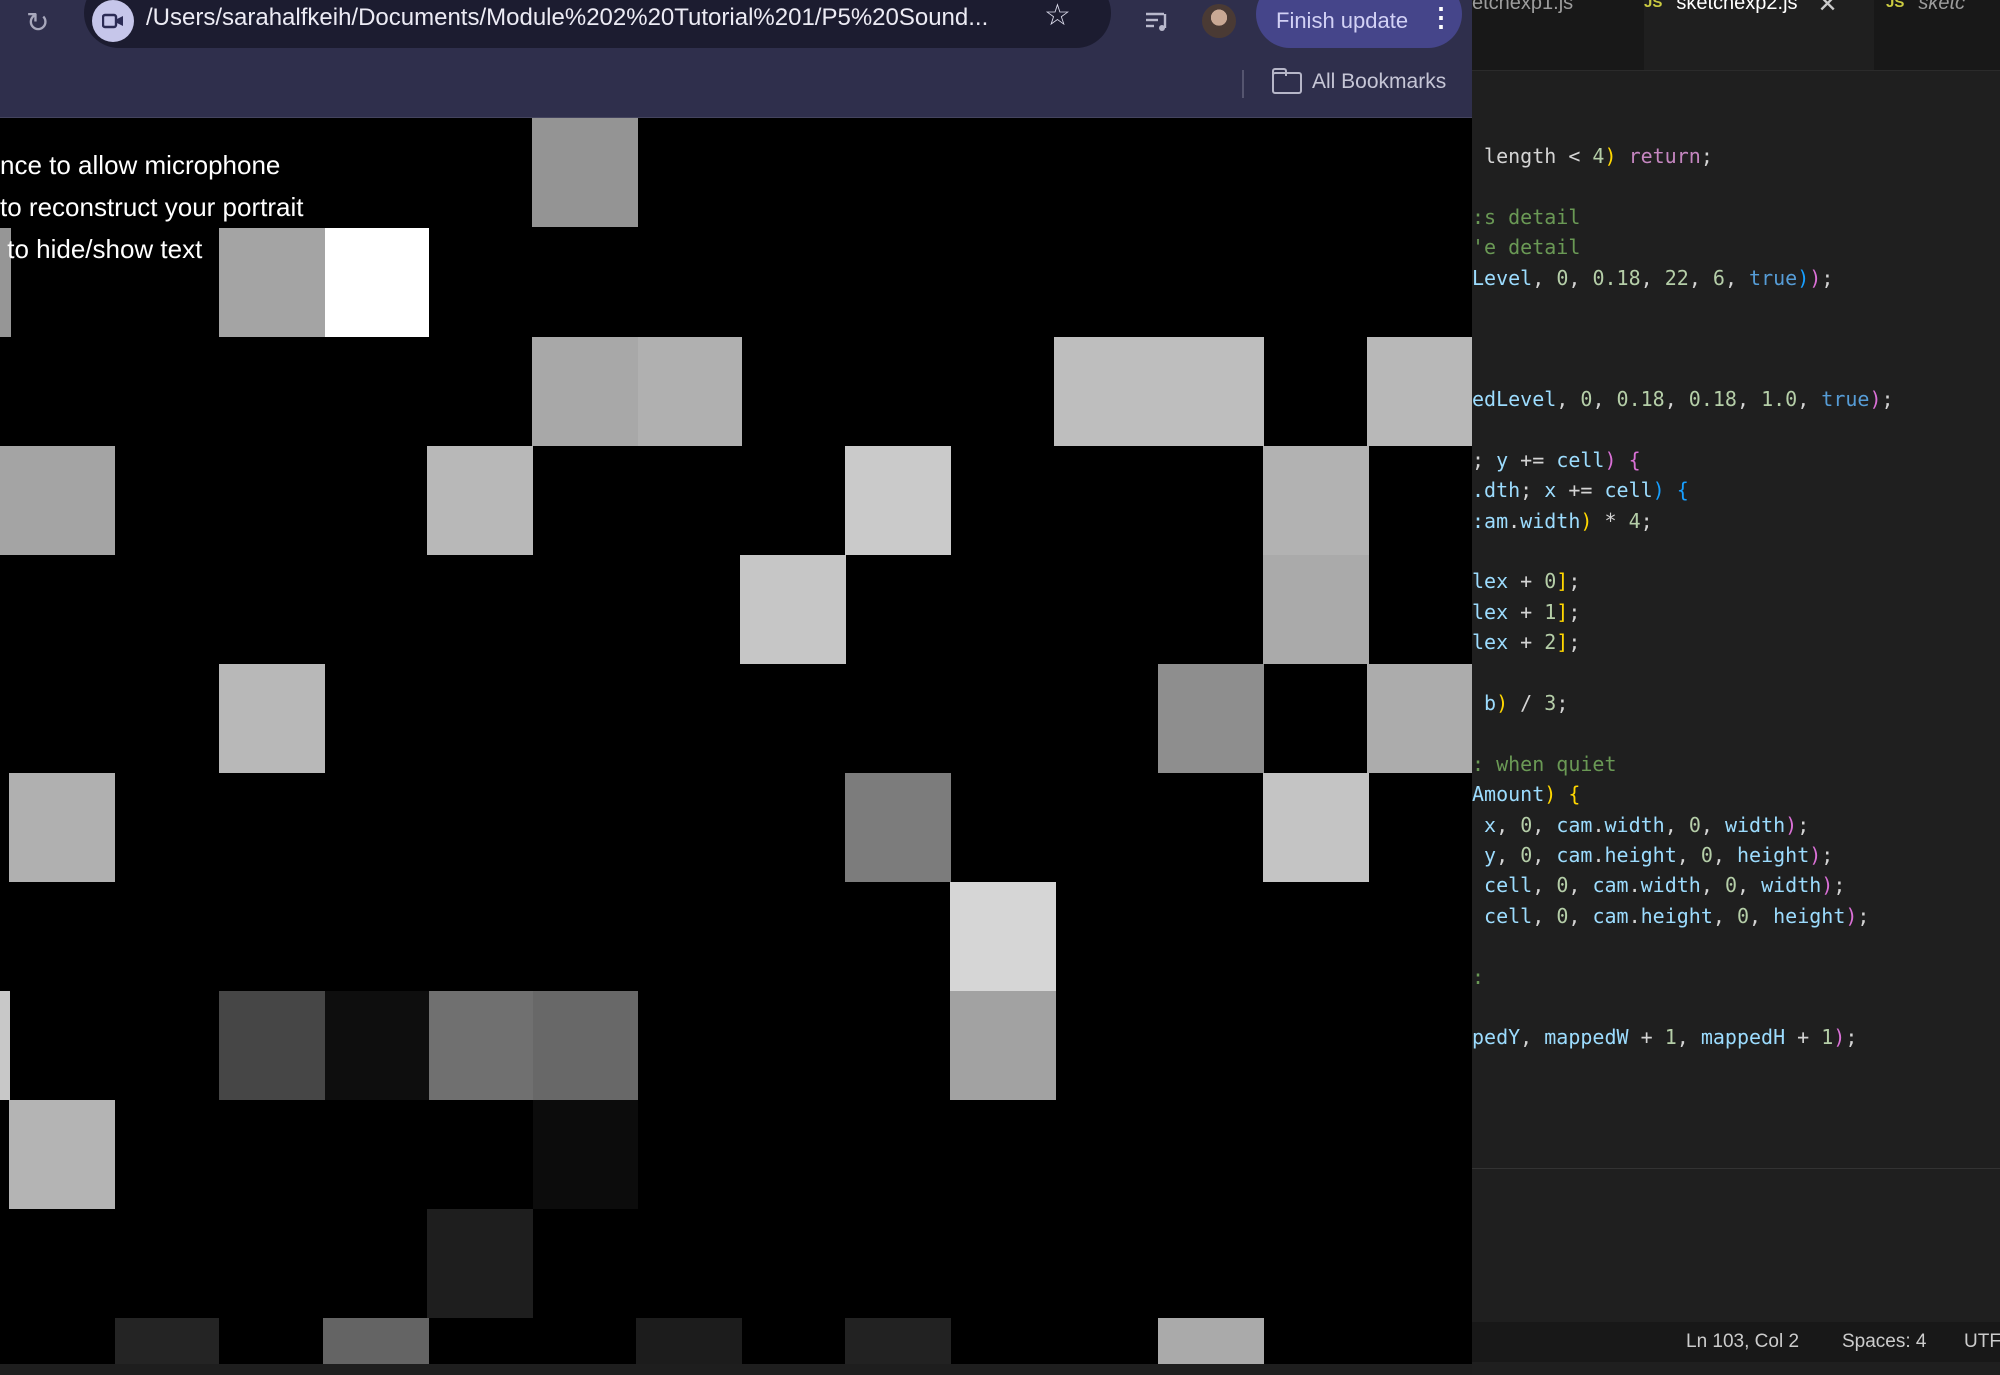  I want to click on tab-label: sketchexp2.js, so click(1737, 7).